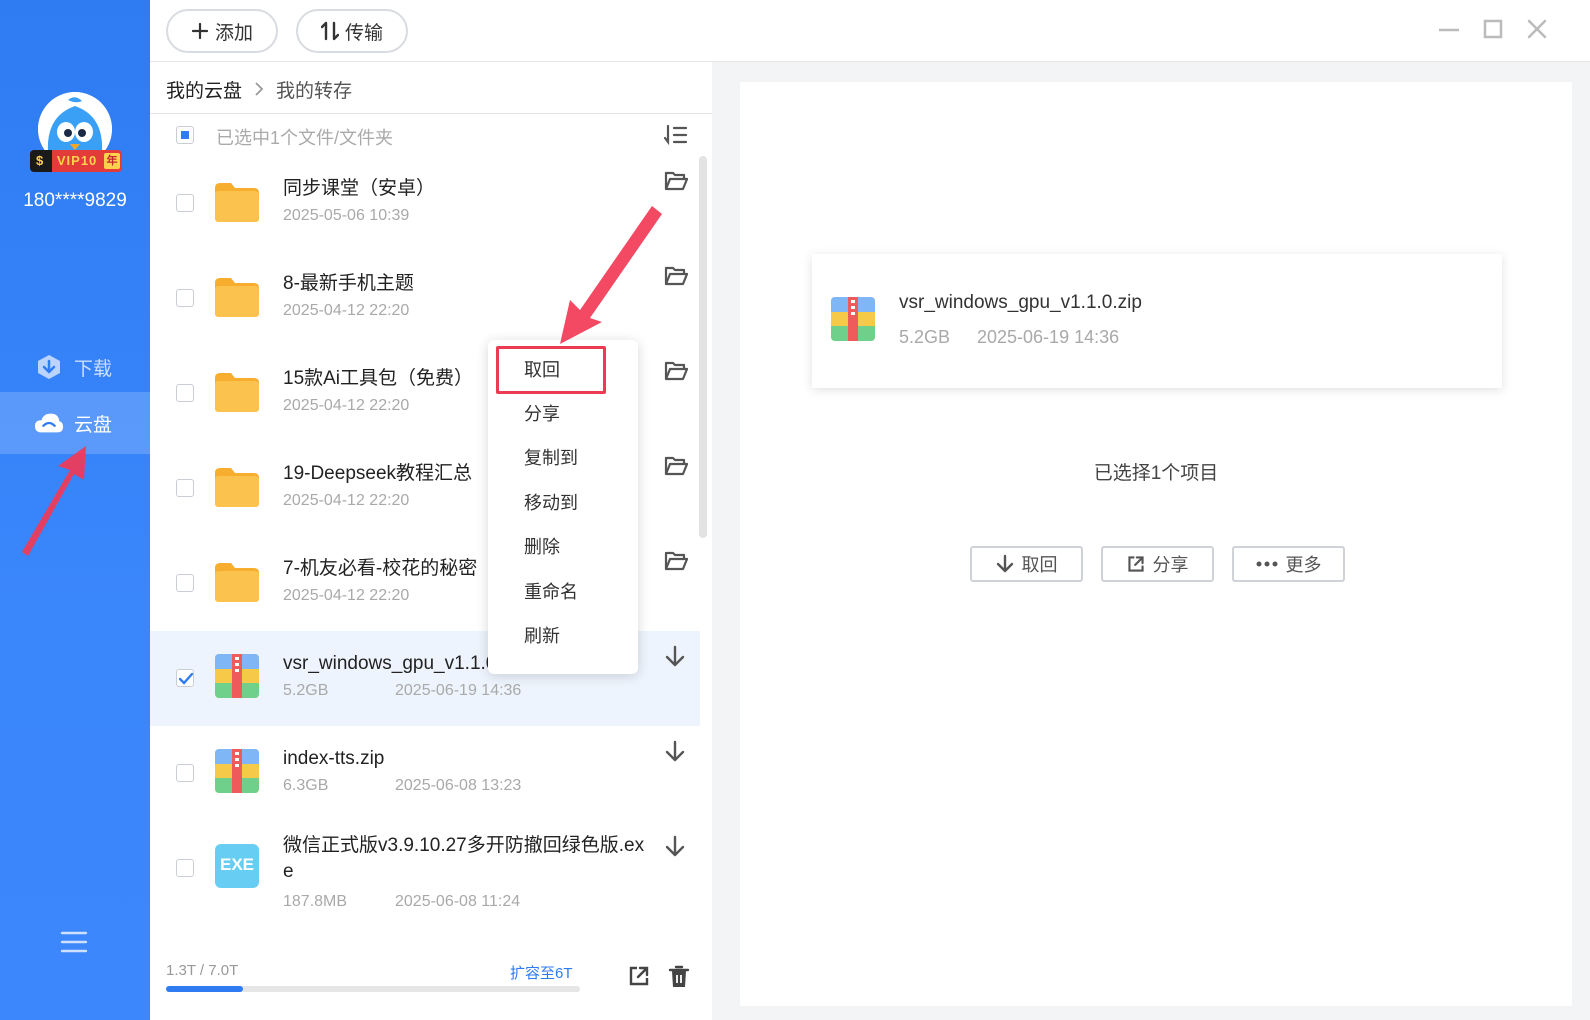  Describe the element at coordinates (363, 33) in the screenshot. I see `transfer-button-label: 传输` at that location.